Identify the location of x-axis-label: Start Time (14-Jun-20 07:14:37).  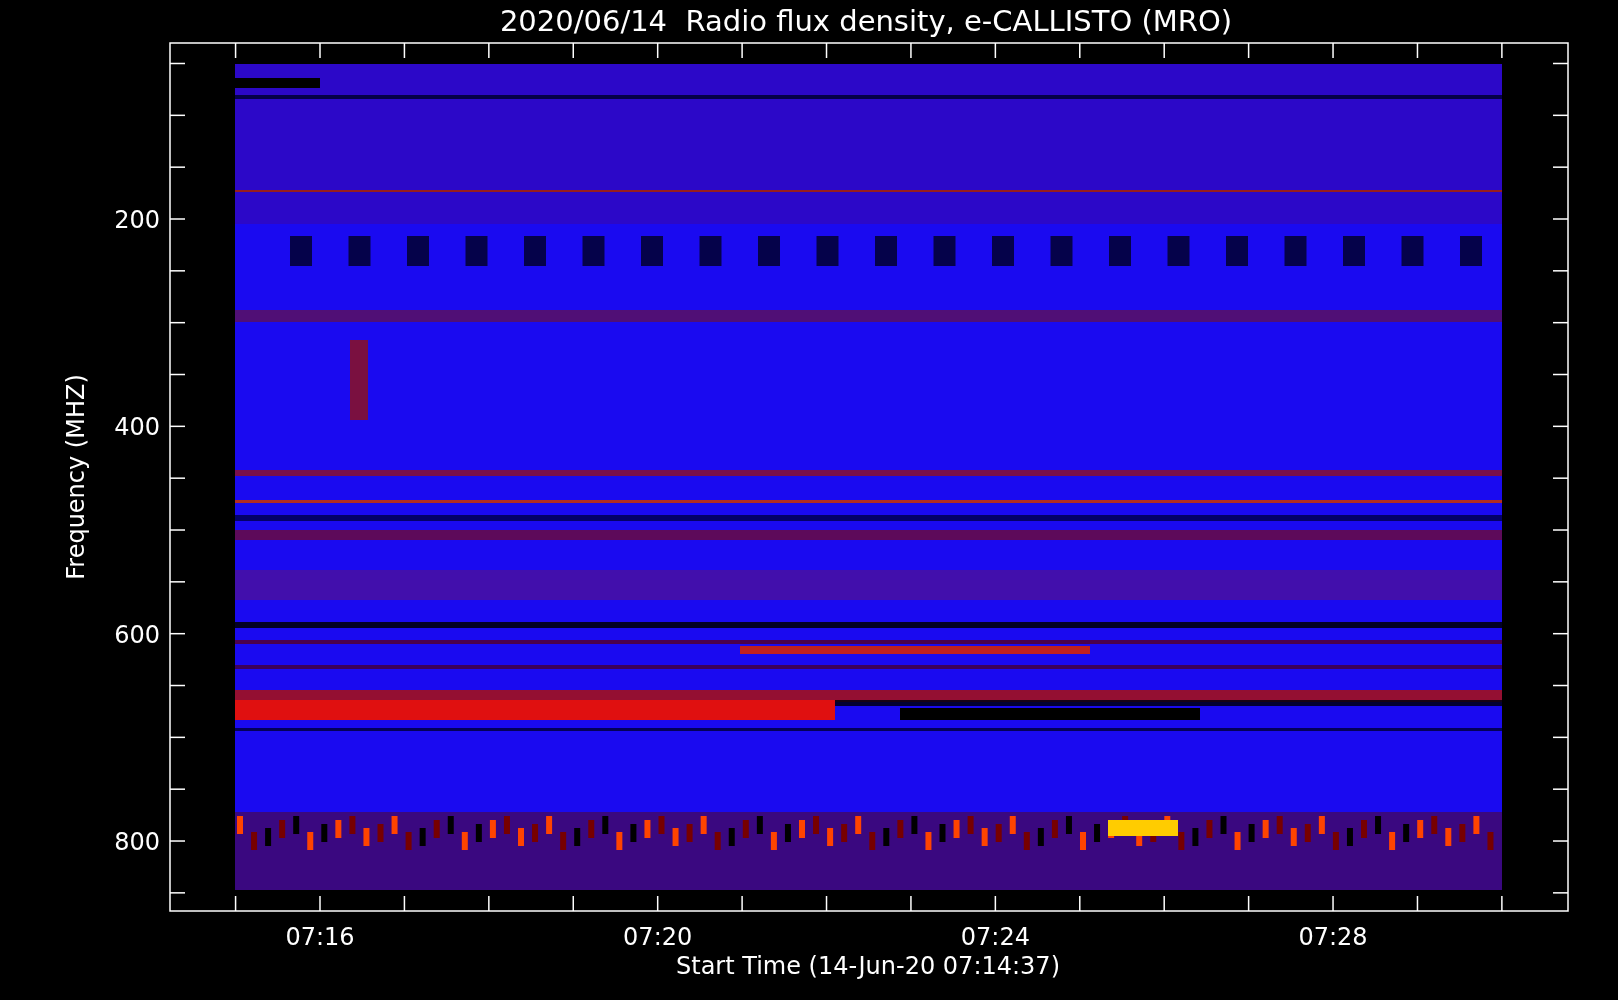
(868, 966).